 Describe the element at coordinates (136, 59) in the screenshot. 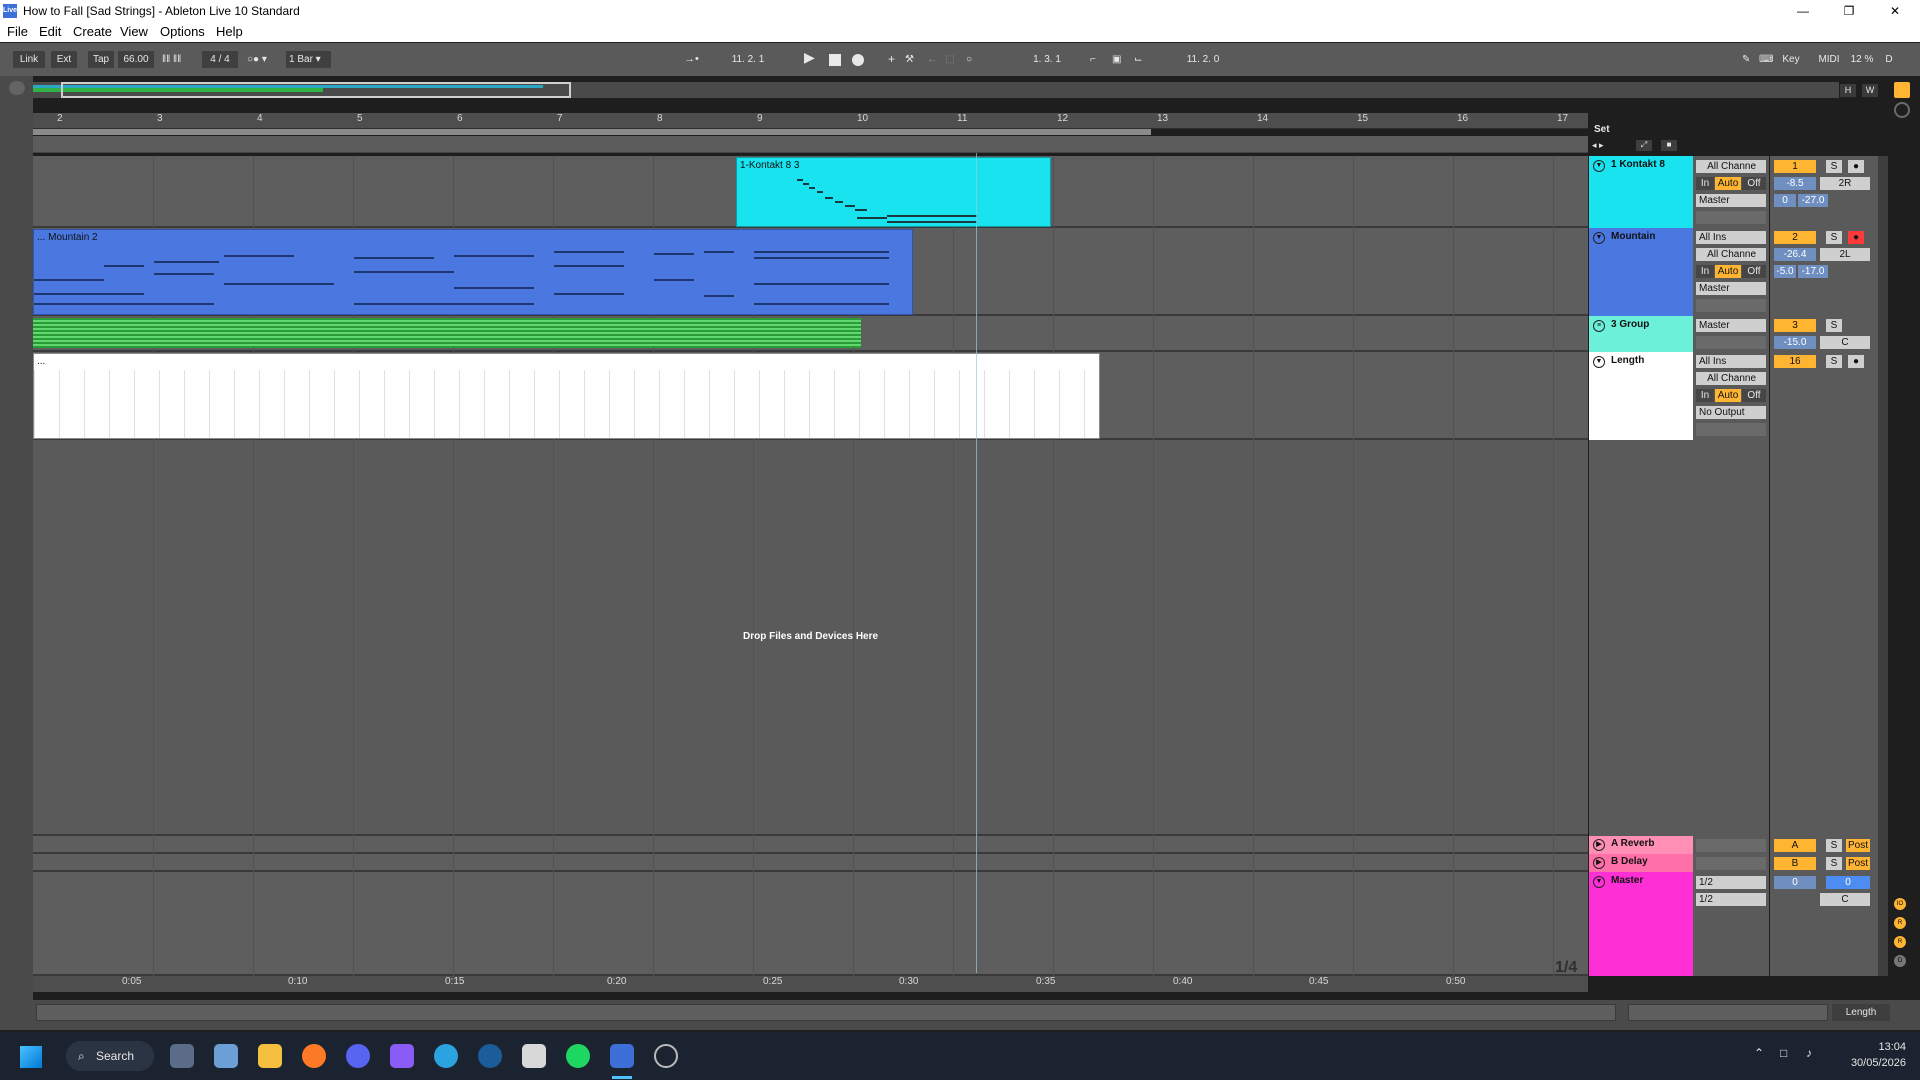

I see `tempo-field: 66.00` at that location.